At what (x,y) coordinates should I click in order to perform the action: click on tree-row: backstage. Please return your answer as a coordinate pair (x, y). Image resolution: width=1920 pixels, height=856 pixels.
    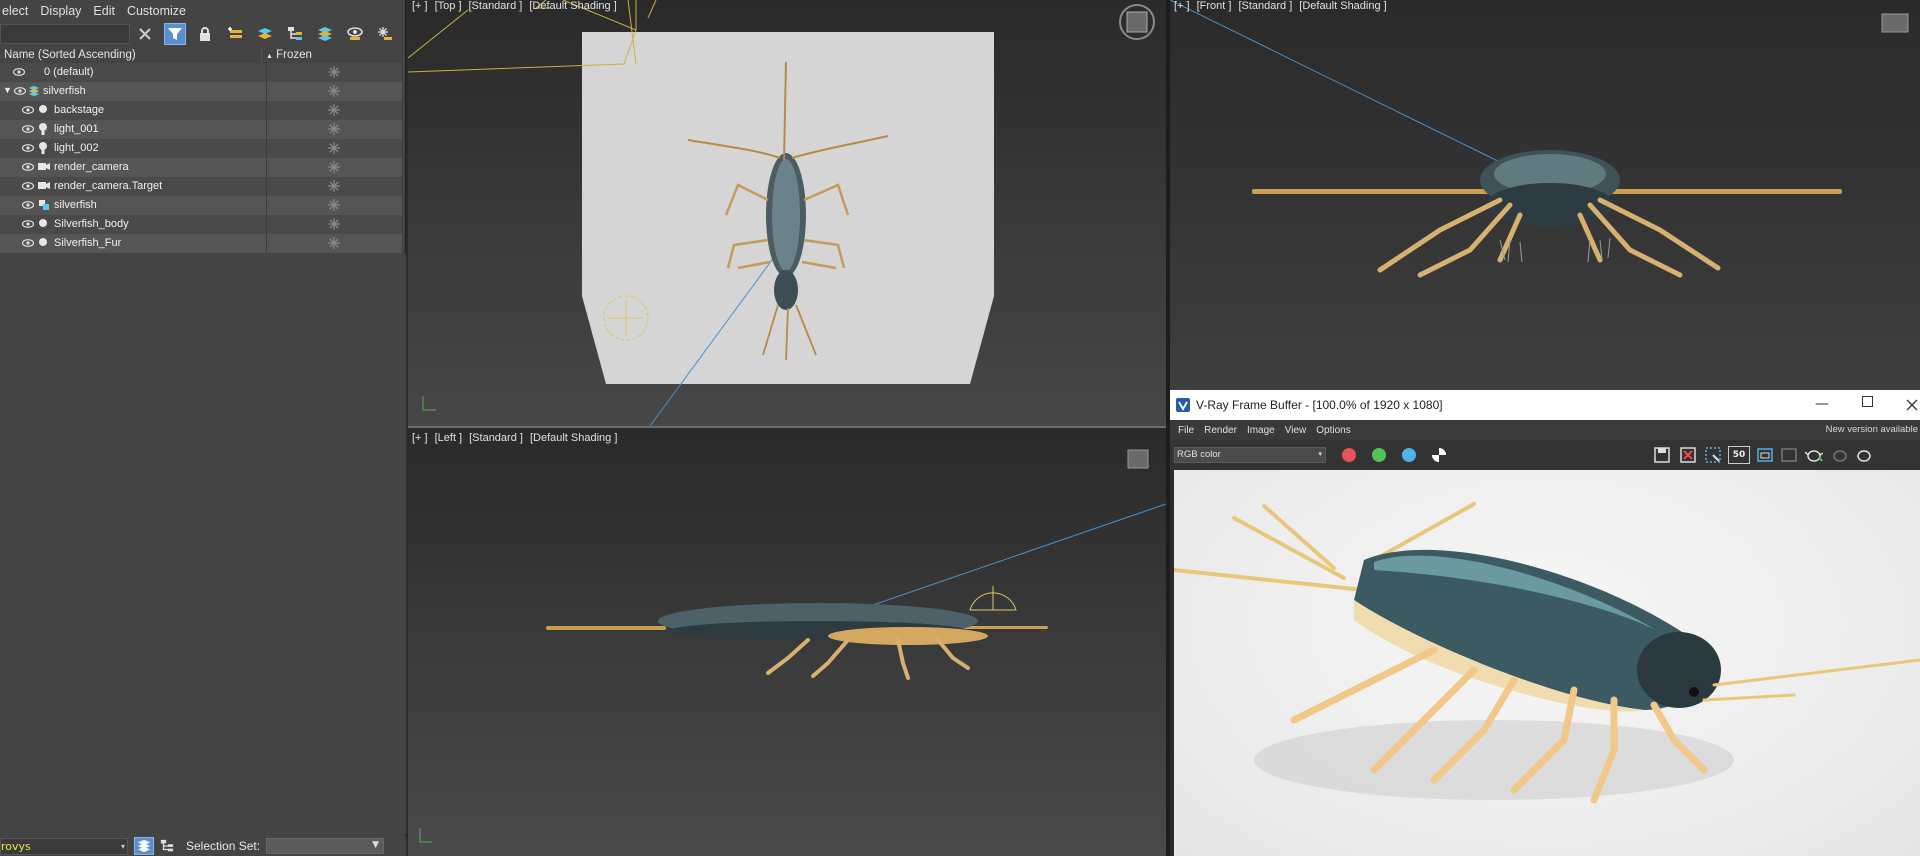
    Looking at the image, I should click on (201, 110).